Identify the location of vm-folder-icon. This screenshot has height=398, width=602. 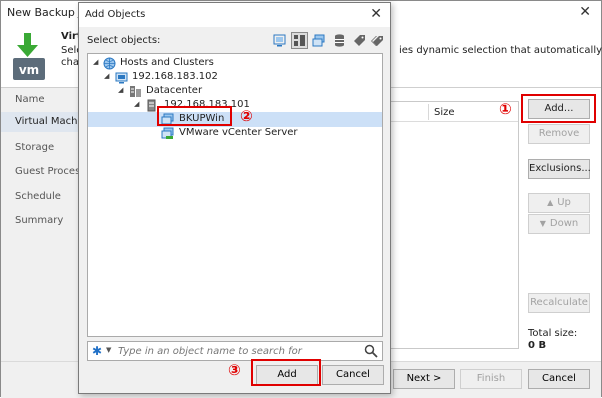
(319, 40).